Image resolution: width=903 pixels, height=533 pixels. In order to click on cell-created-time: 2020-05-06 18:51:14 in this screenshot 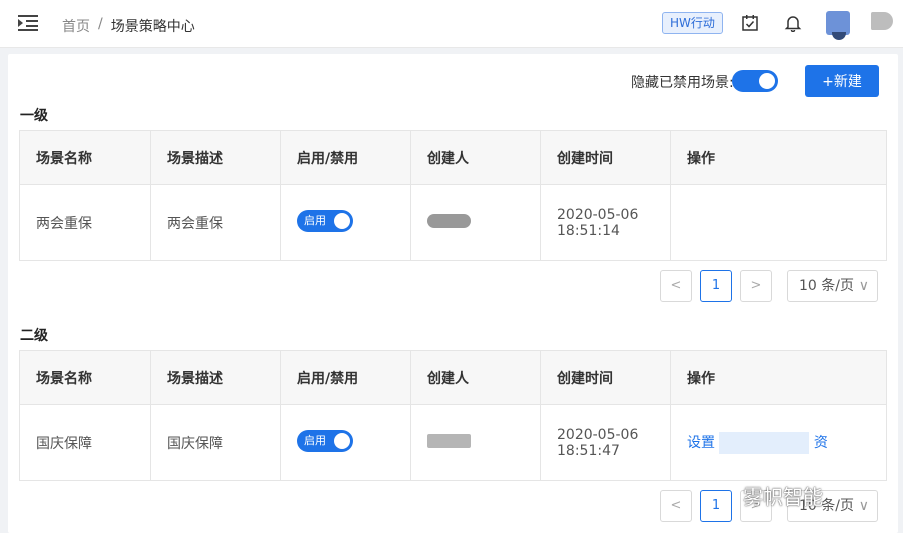, I will do `click(605, 222)`.